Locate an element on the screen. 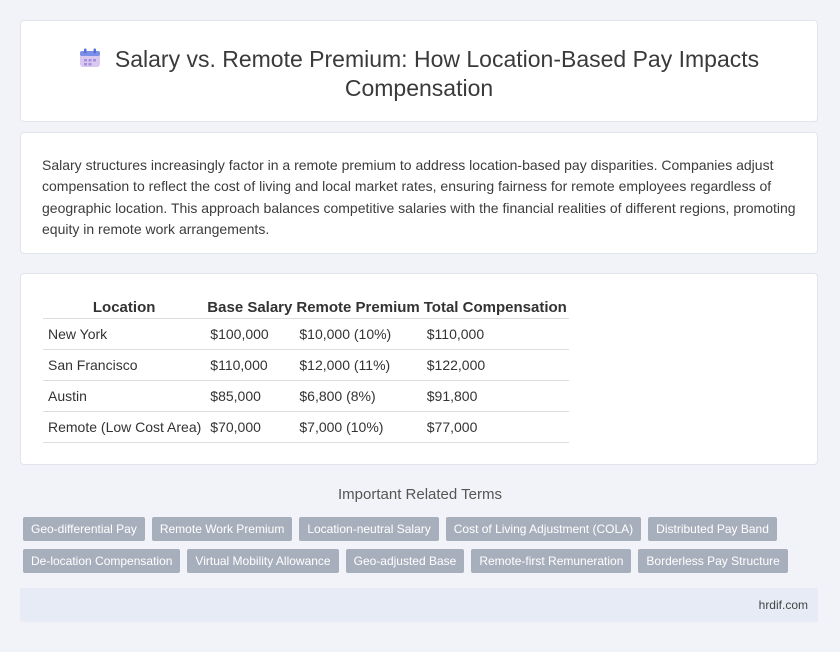 This screenshot has width=840, height=652. calendar-icon is located at coordinates (90, 56).